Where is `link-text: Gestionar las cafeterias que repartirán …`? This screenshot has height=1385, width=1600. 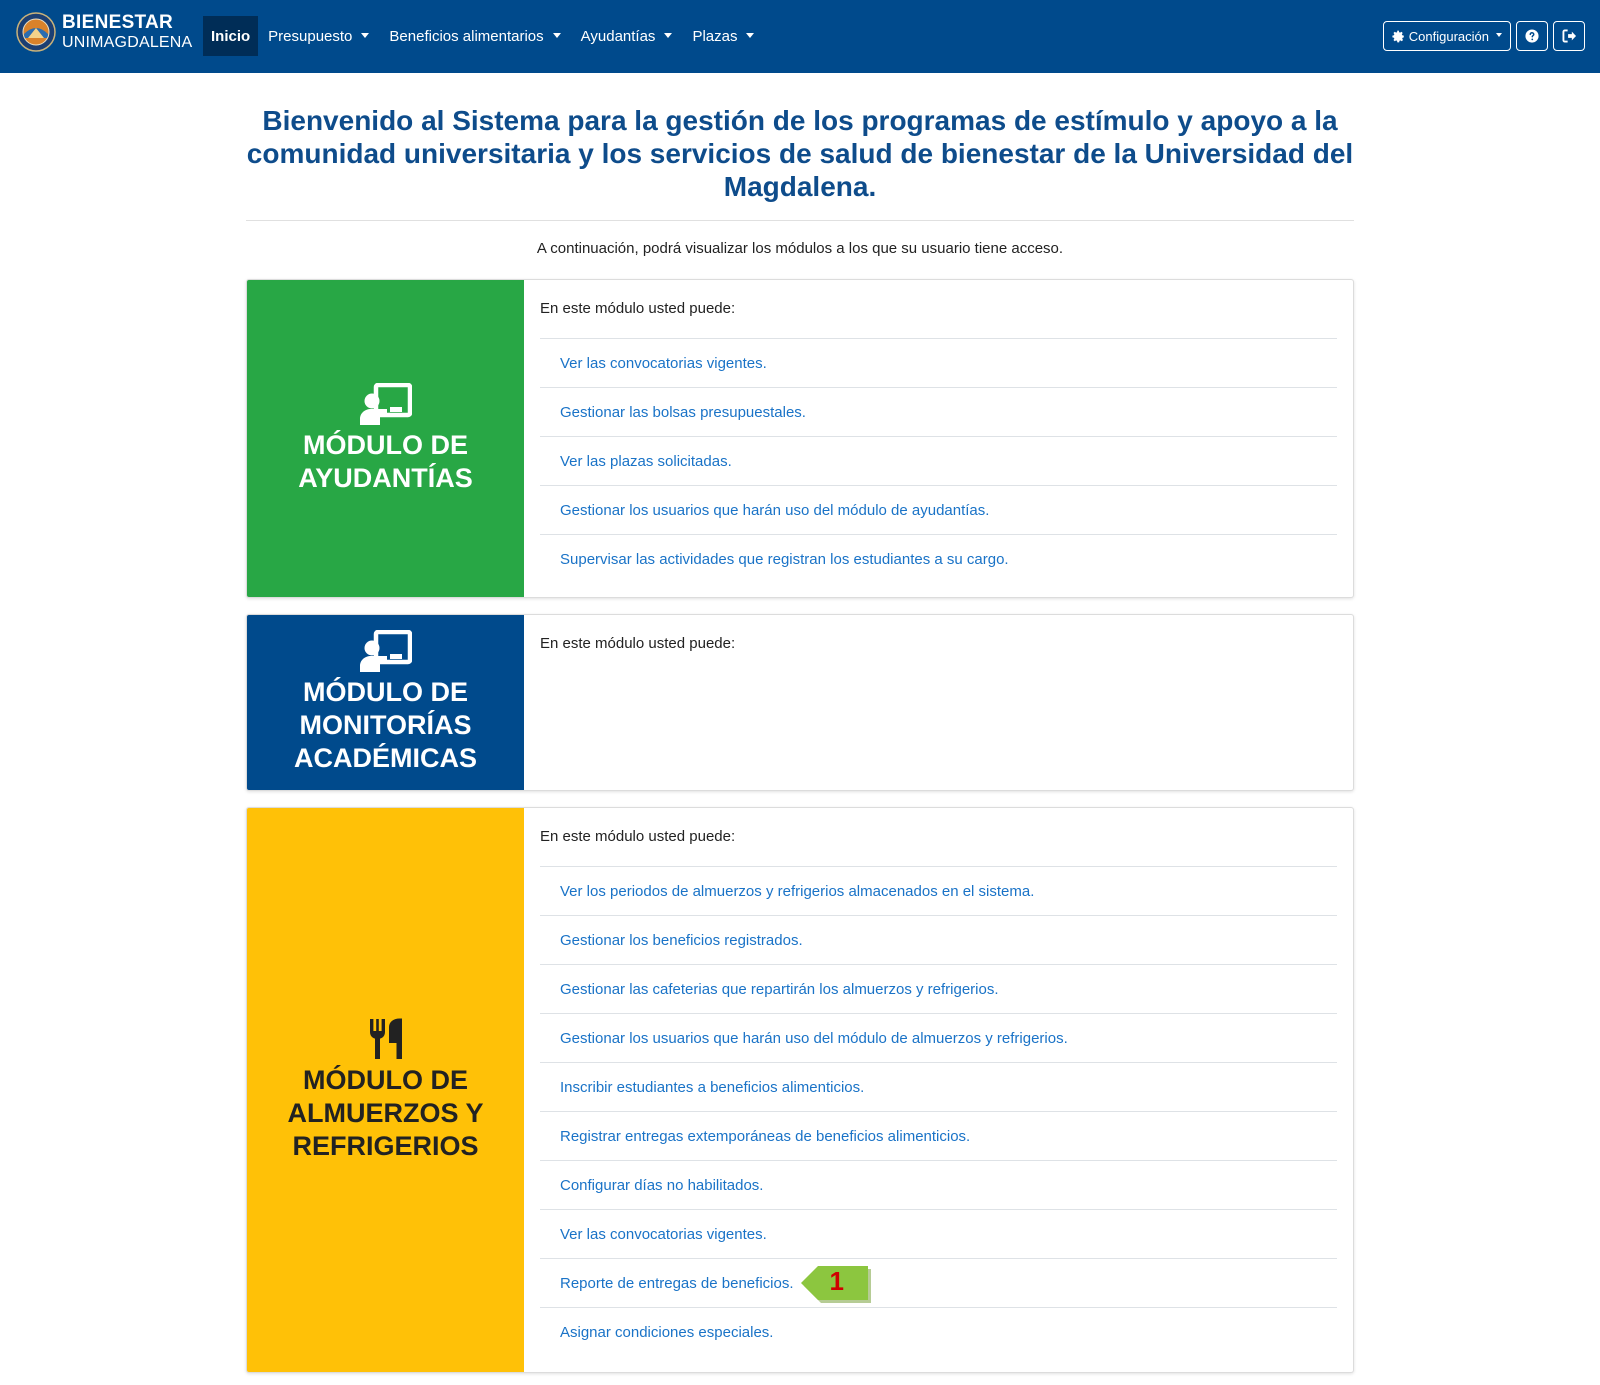
link-text: Gestionar las cafeterias que repartirán … is located at coordinates (779, 989).